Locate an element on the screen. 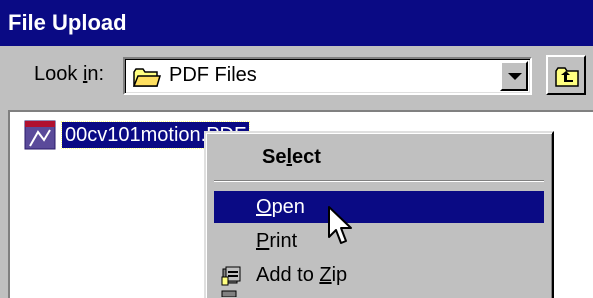 This screenshot has width=593, height=298. partial-menu-icon is located at coordinates (229, 293).